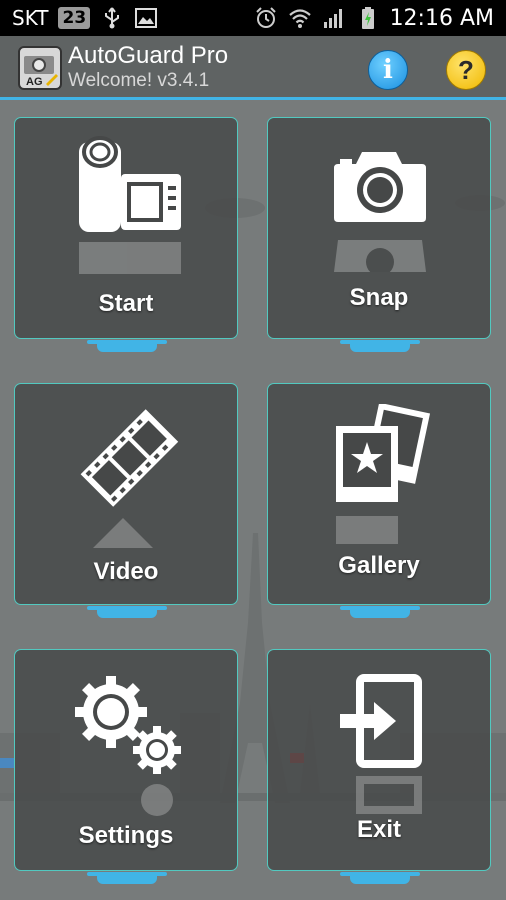  I want to click on exit-tile: Exit, so click(379, 766).